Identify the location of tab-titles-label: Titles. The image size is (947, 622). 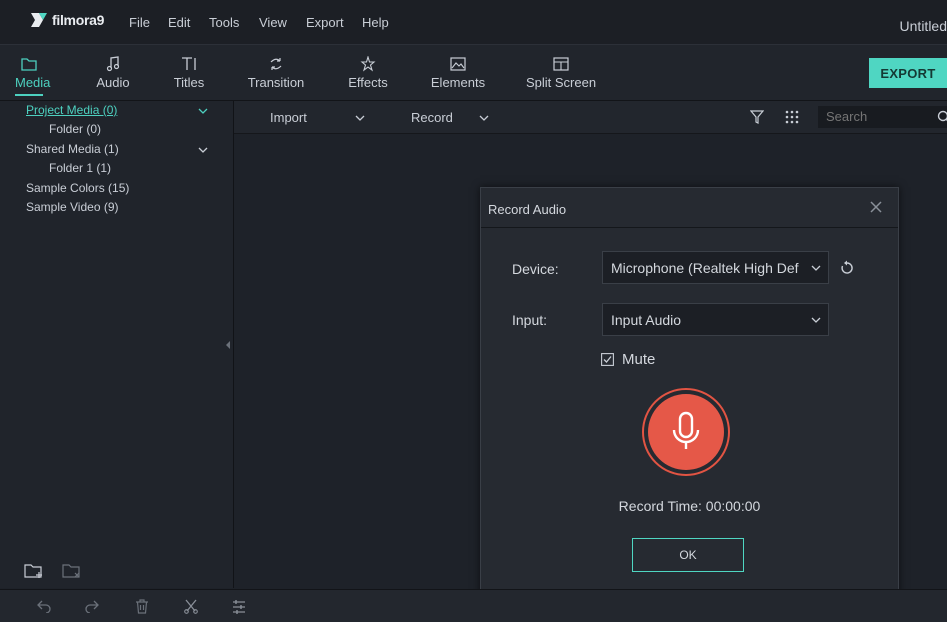
(189, 82).